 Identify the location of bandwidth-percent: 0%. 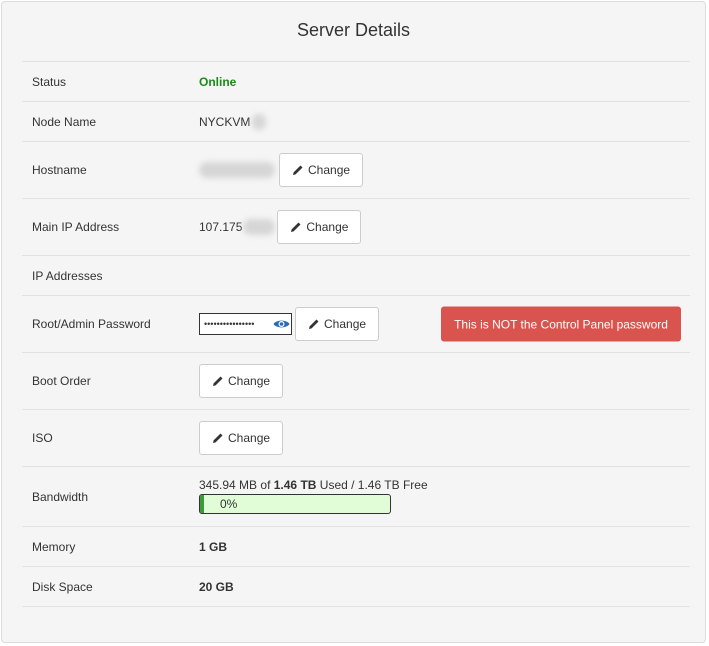
(229, 504).